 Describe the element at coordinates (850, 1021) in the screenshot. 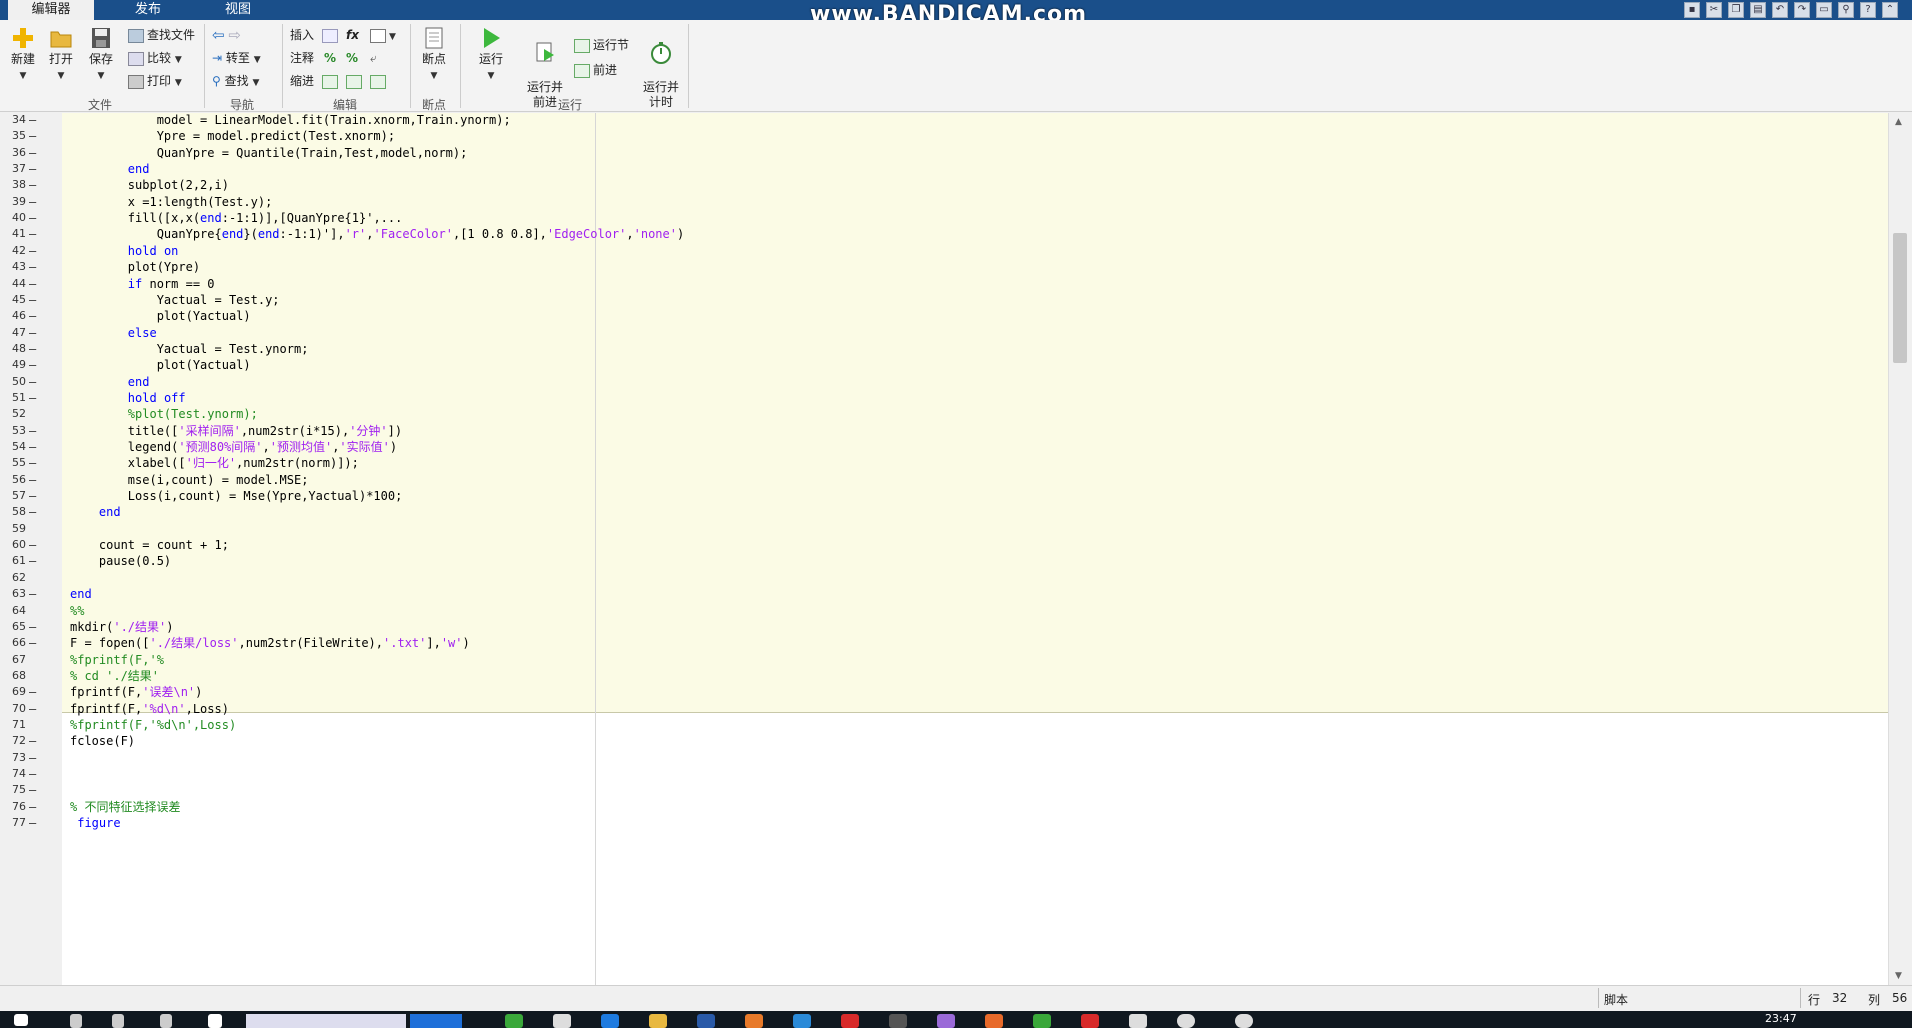

I see `app-icon-red` at that location.